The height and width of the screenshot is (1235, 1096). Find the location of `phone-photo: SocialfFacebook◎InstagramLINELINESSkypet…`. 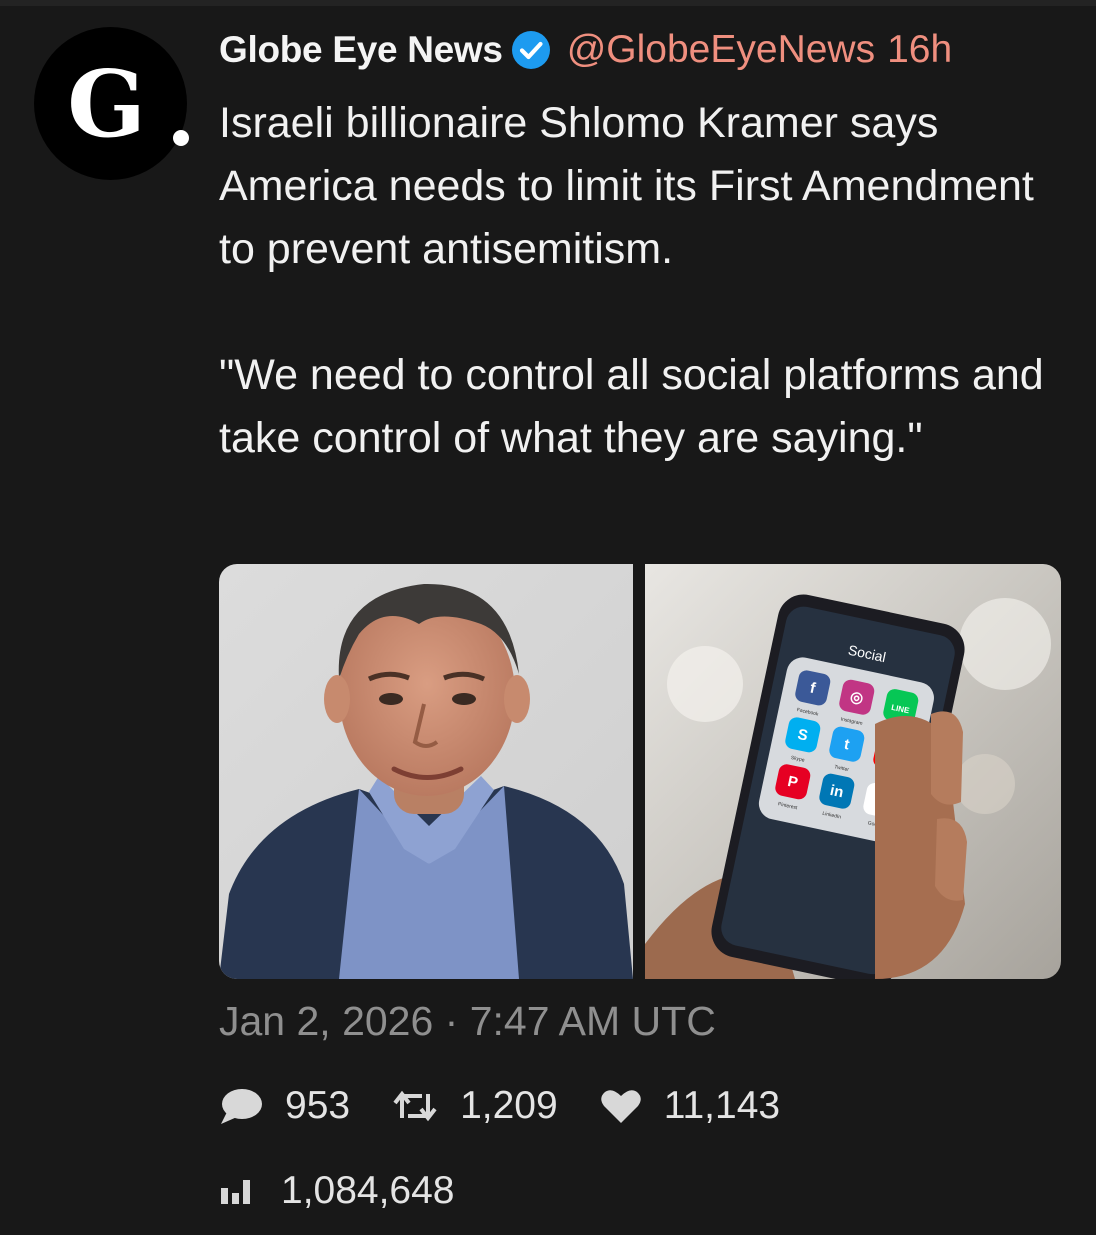

phone-photo: SocialfFacebook◎InstagramLINELINESSkypet… is located at coordinates (853, 771).